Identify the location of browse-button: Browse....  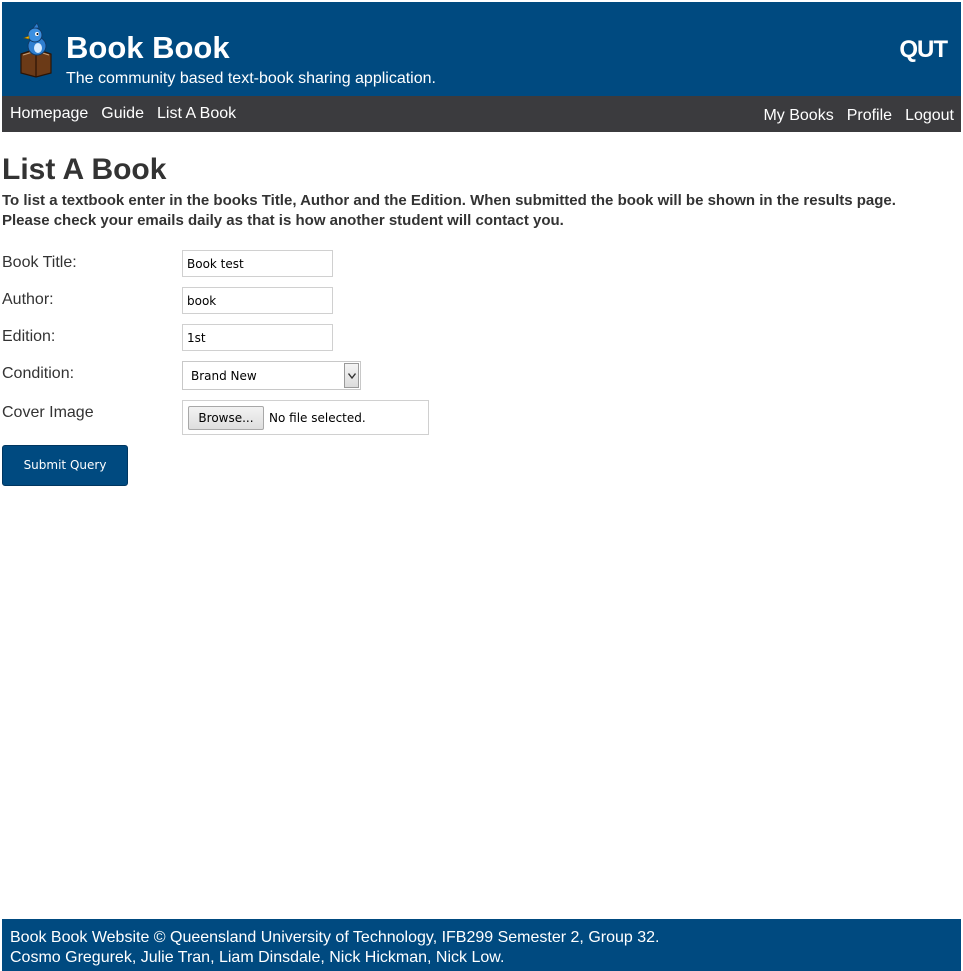
(226, 418).